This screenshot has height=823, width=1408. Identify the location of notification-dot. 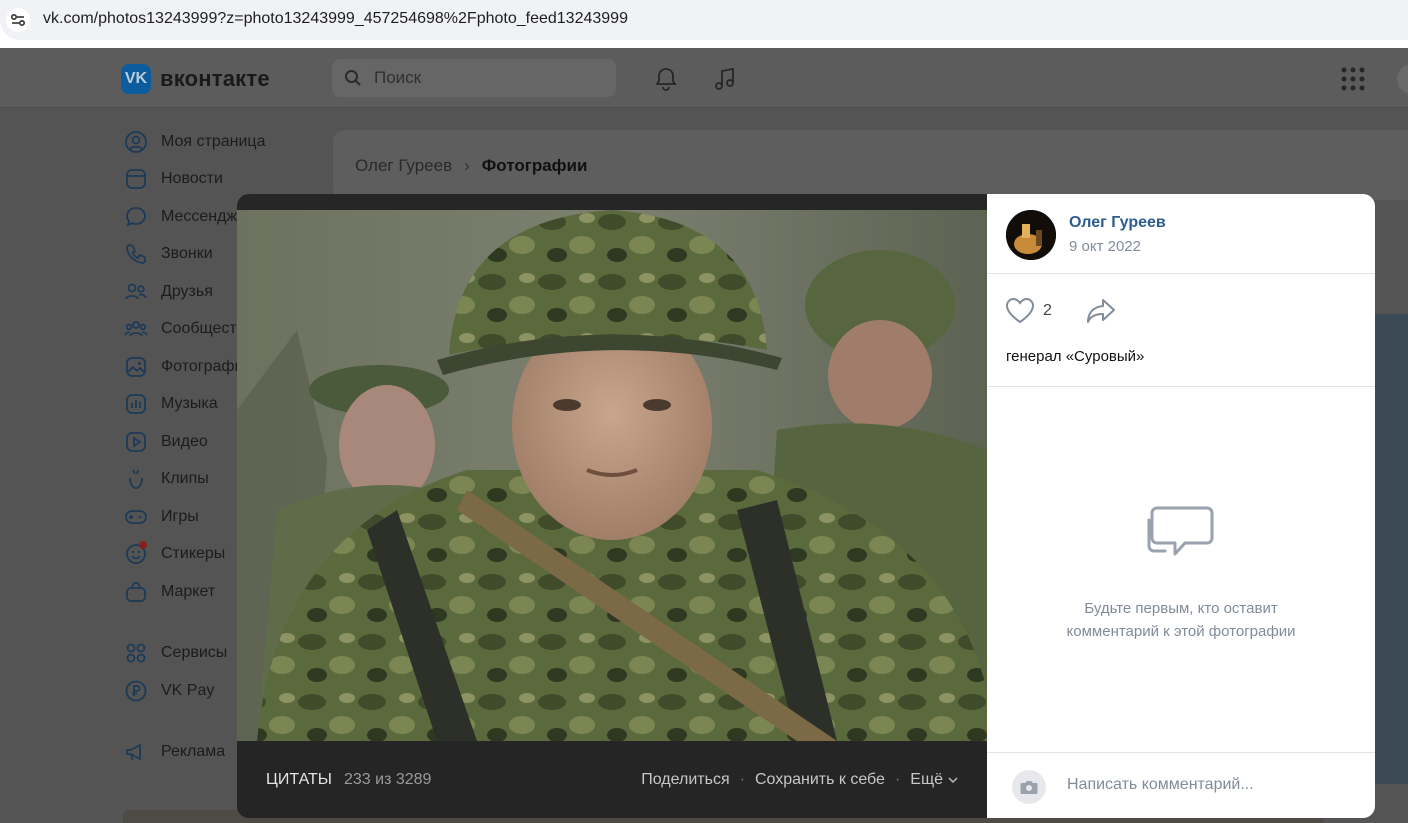
(143, 544).